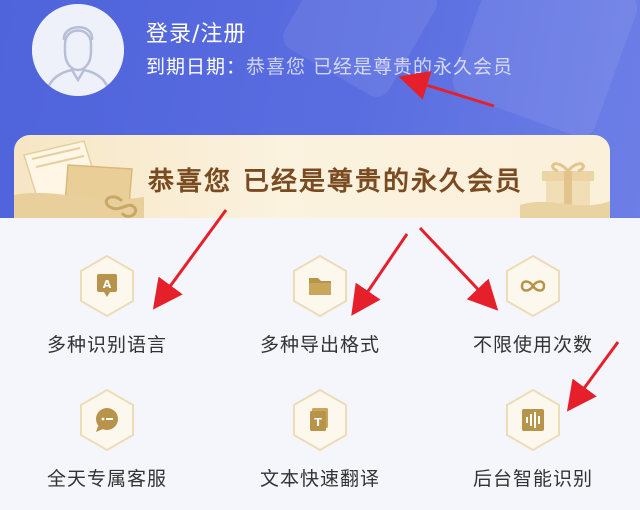 This screenshot has height=510, width=640. Describe the element at coordinates (107, 420) in the screenshot. I see `chat-bubble-icon` at that location.